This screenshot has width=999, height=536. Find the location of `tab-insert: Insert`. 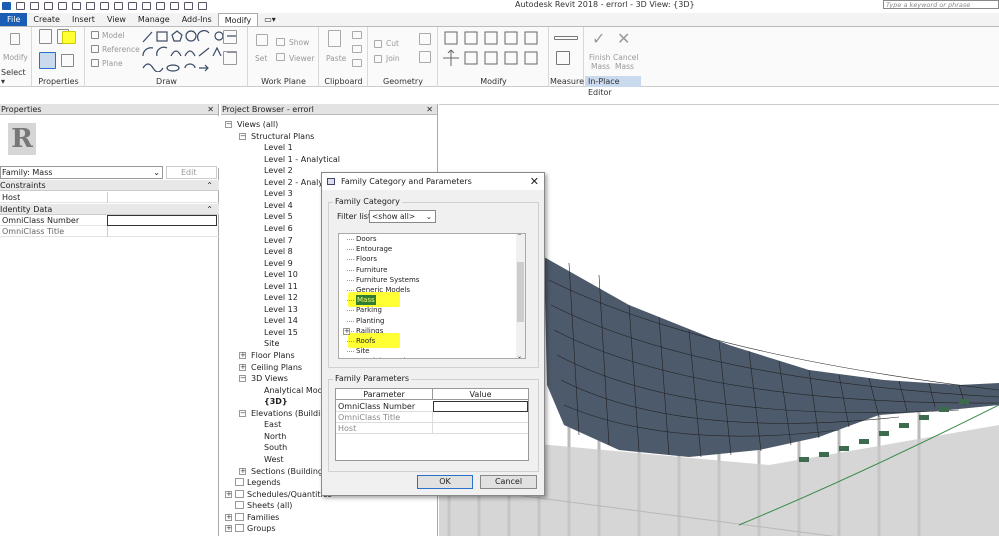

tab-insert: Insert is located at coordinates (83, 19).